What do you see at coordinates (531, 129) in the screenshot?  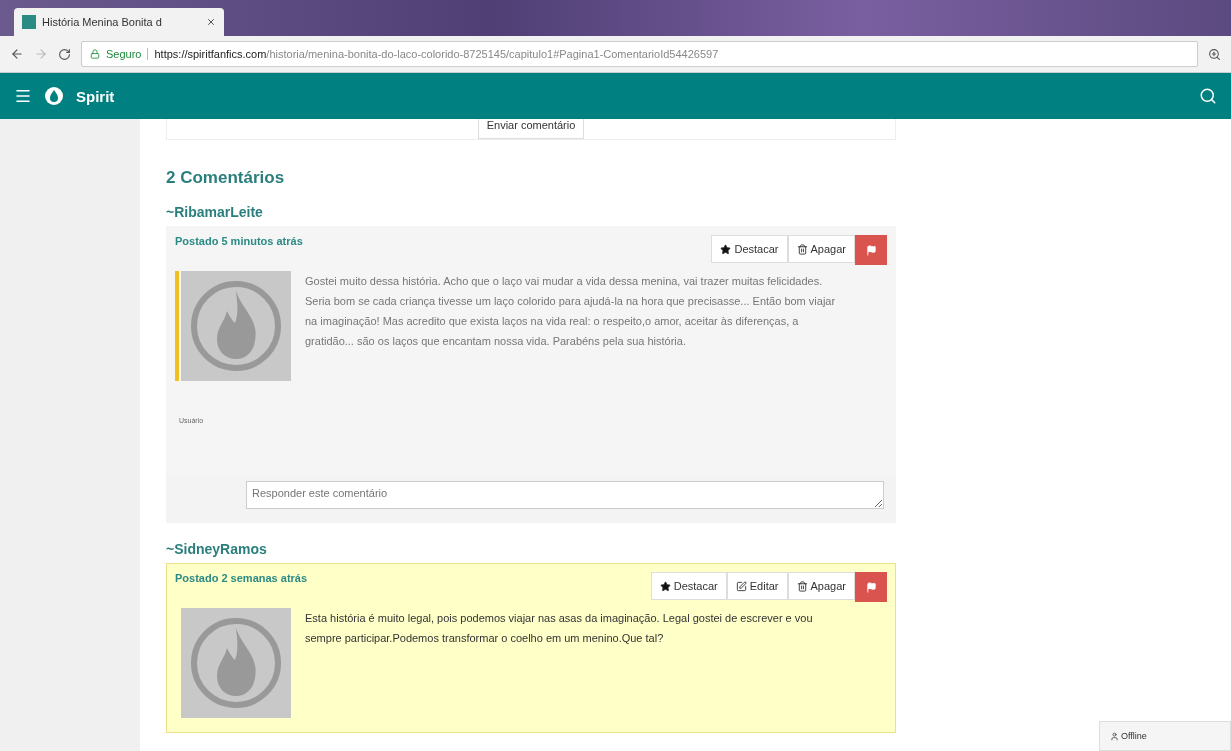 I see `send-comment-button: Enviar comentário` at bounding box center [531, 129].